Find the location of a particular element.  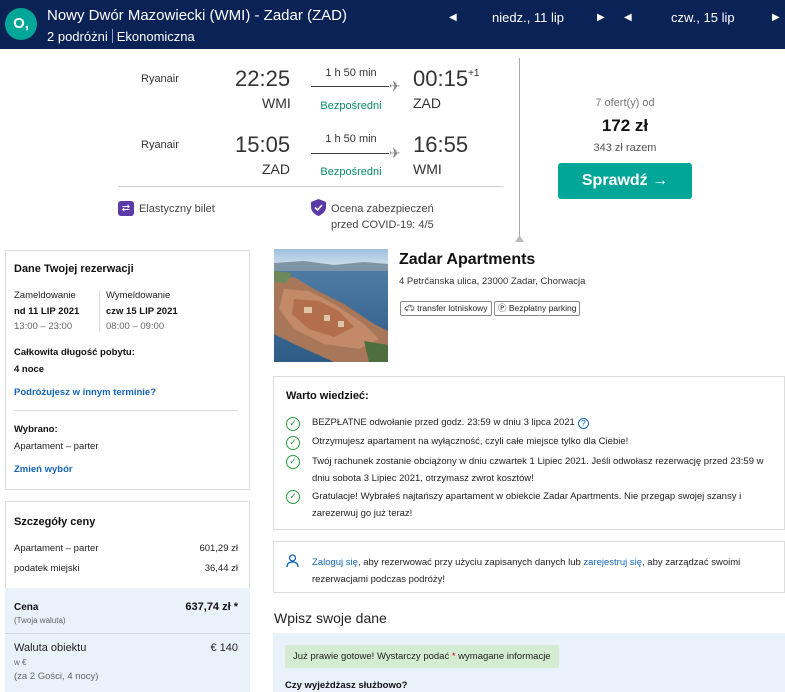

local-currency-note: w € is located at coordinates (20, 662).